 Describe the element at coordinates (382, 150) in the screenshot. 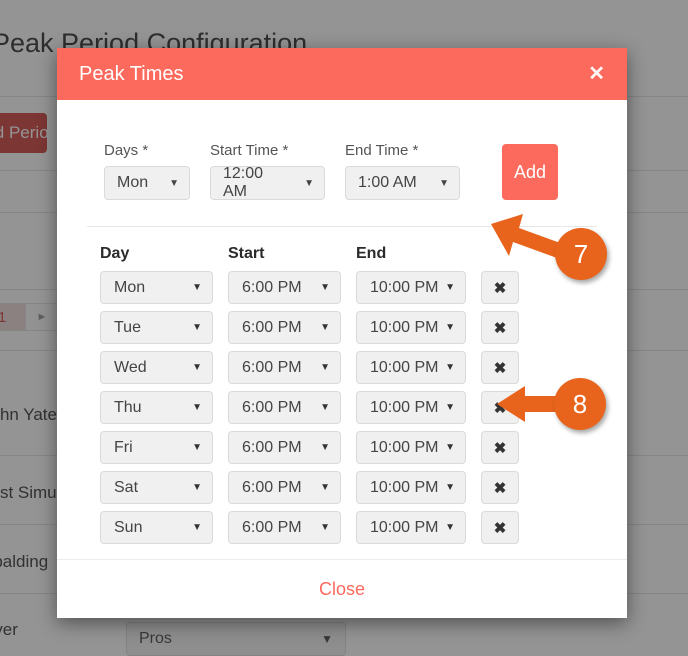

I see `end-time-label: End Time *` at that location.